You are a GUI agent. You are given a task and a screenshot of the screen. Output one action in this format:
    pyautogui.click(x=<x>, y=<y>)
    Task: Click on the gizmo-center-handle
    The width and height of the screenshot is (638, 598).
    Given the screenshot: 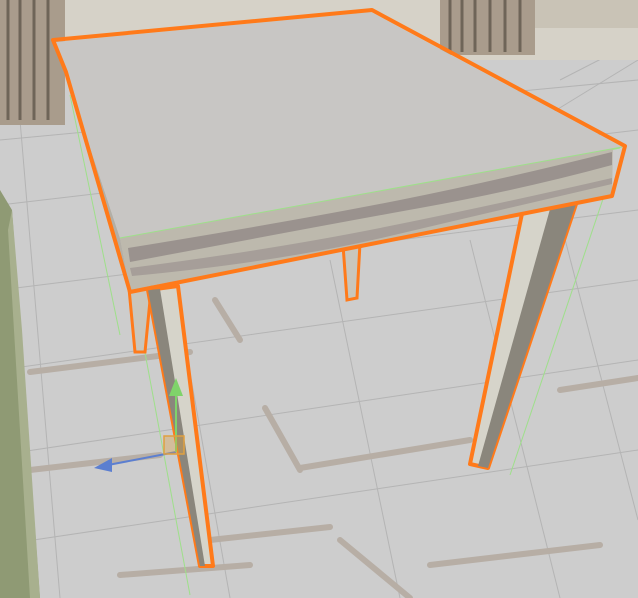 What is the action you would take?
    pyautogui.click(x=174, y=445)
    